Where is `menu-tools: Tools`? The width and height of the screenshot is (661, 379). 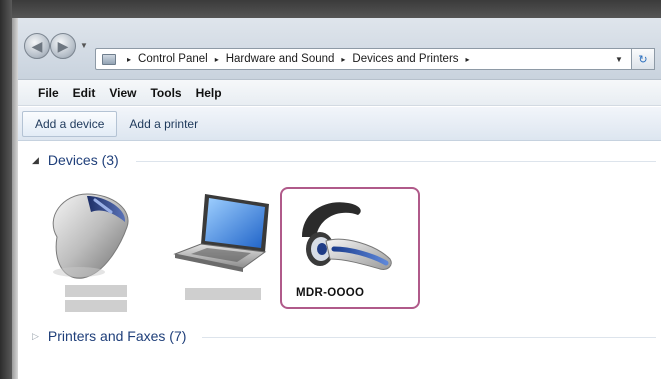
menu-tools: Tools is located at coordinates (165, 93).